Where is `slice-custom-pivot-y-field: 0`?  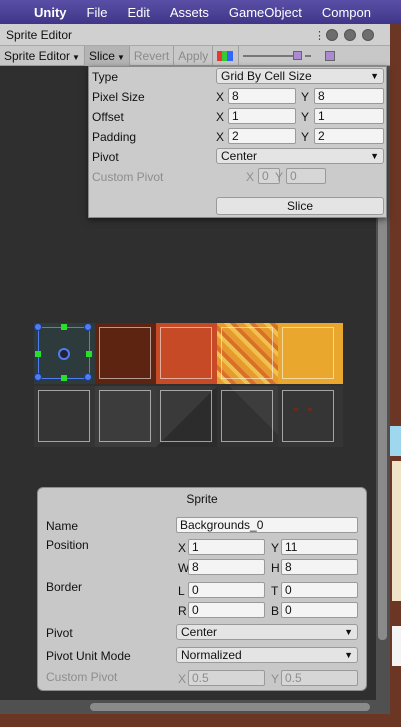 slice-custom-pivot-y-field: 0 is located at coordinates (306, 176).